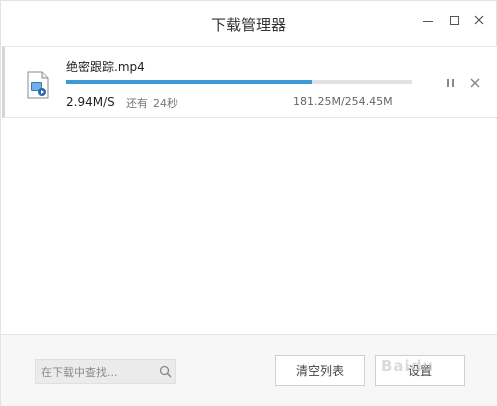 The width and height of the screenshot is (497, 406). I want to click on cancel-download-button, so click(475, 83).